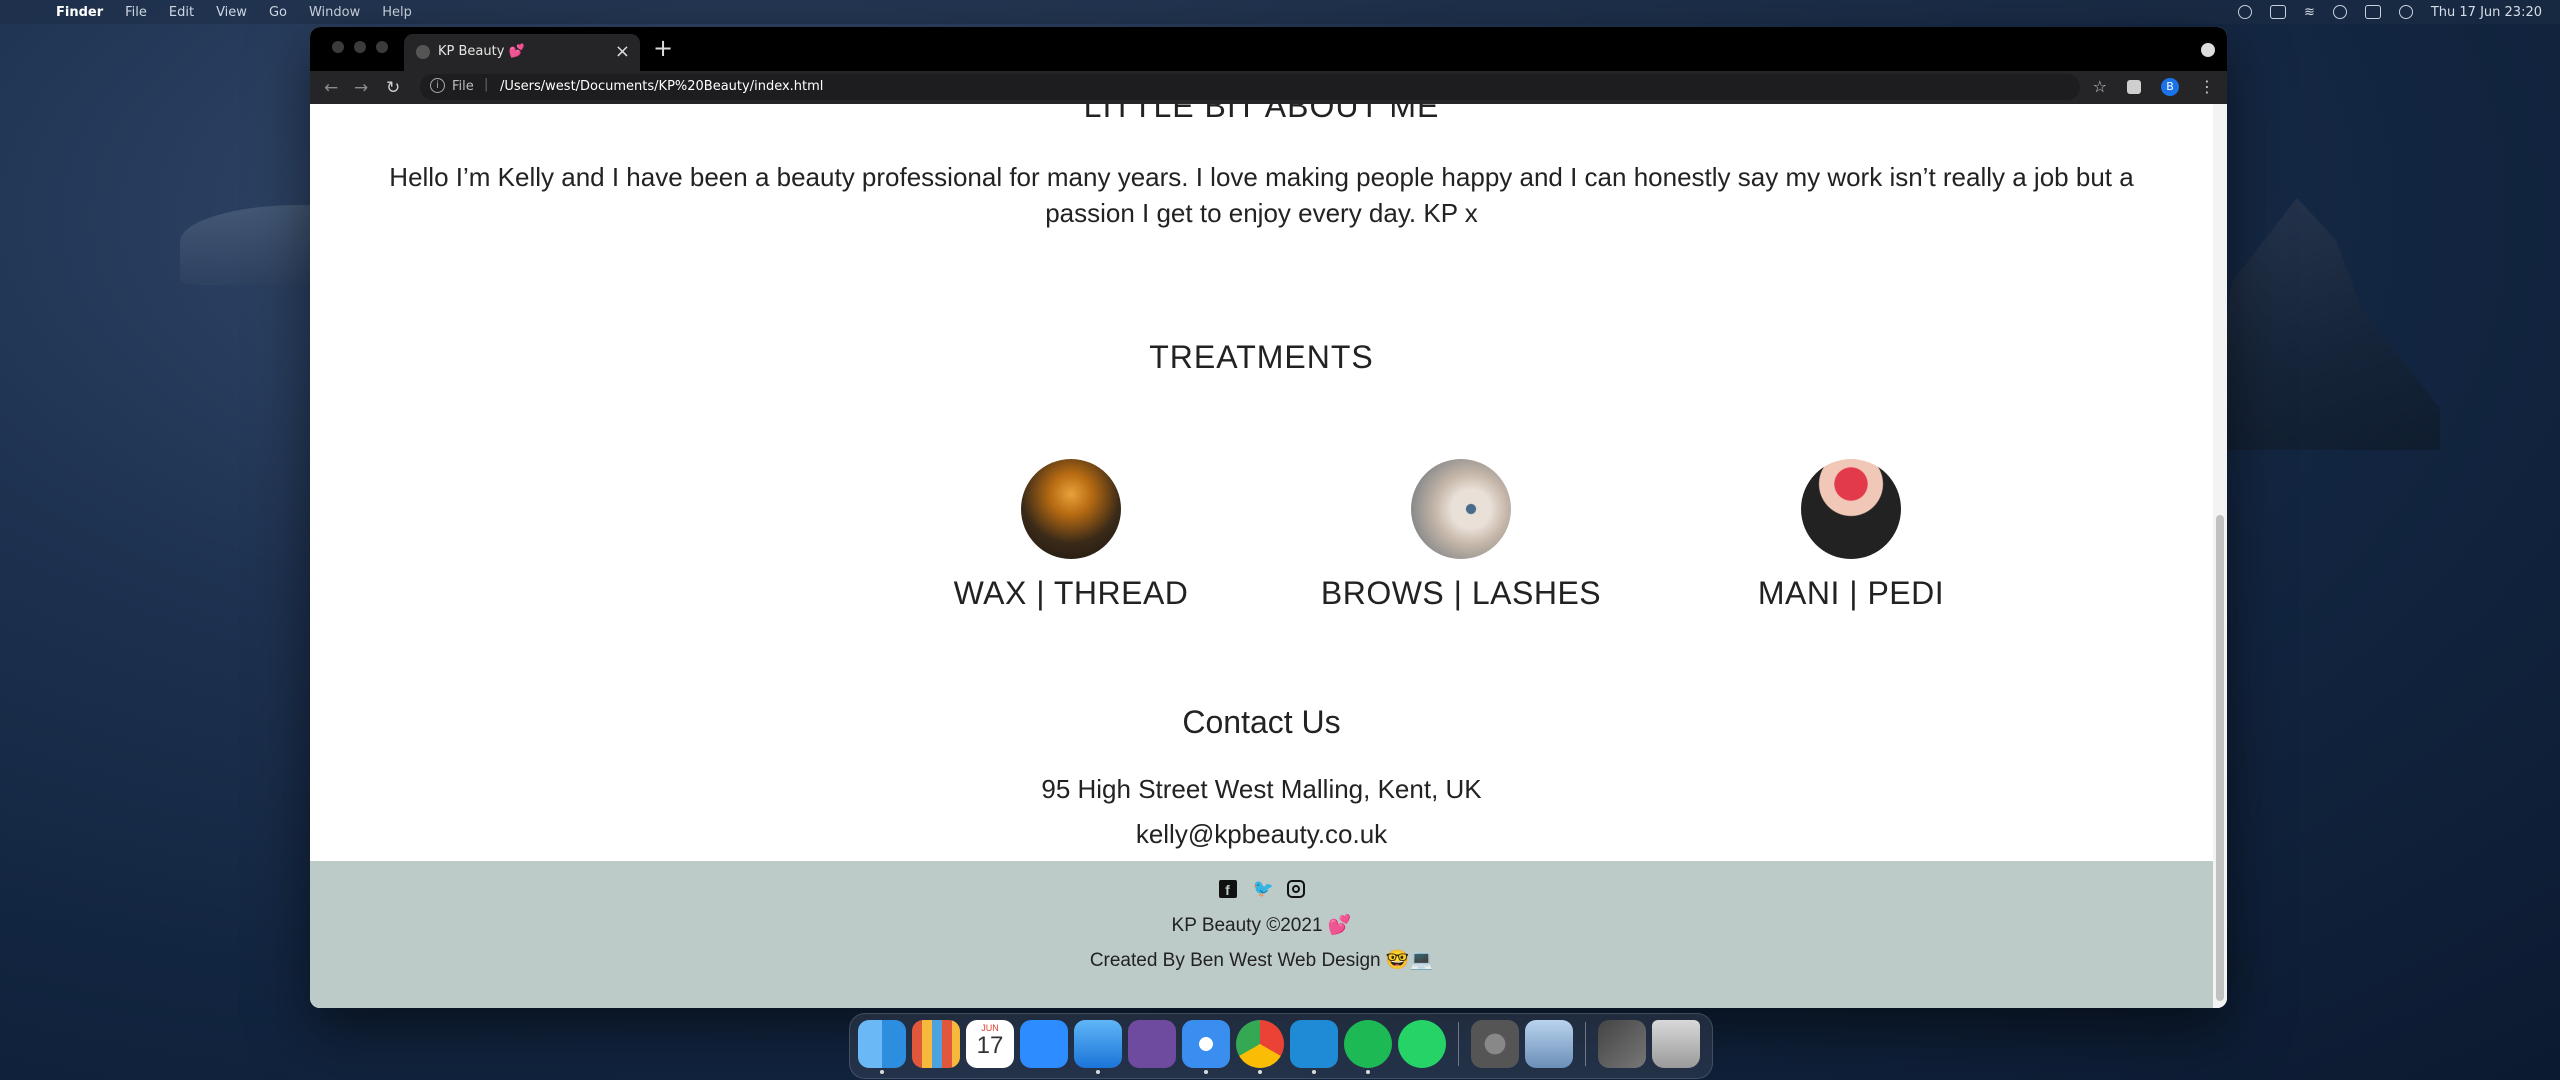 This screenshot has width=2560, height=1080. I want to click on menu-window: Window, so click(334, 12).